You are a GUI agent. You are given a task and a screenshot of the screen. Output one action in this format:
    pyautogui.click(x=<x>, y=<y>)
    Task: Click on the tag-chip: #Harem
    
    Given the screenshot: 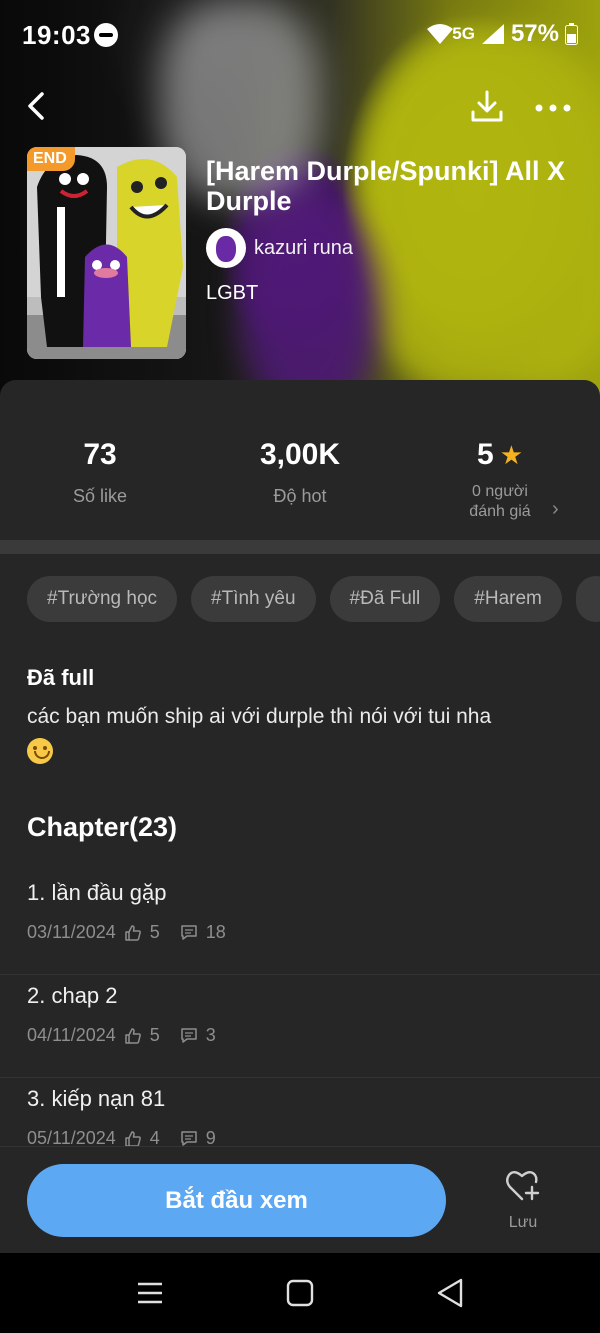 What is the action you would take?
    pyautogui.click(x=508, y=599)
    